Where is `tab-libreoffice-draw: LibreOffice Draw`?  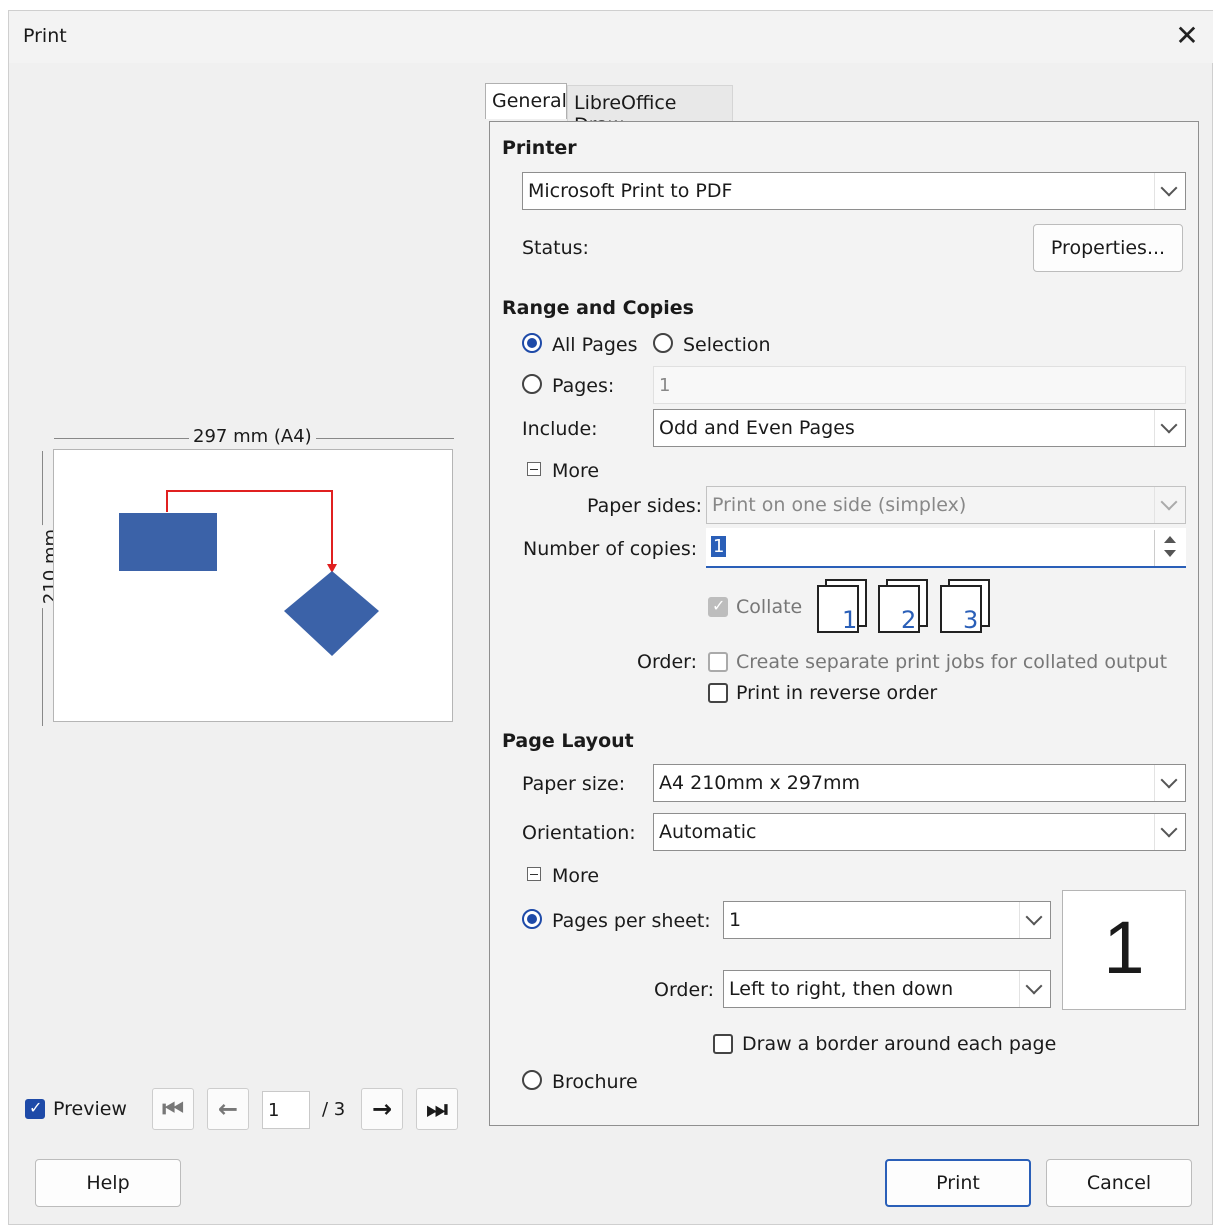 tab-libreoffice-draw: LibreOffice Draw is located at coordinates (650, 110).